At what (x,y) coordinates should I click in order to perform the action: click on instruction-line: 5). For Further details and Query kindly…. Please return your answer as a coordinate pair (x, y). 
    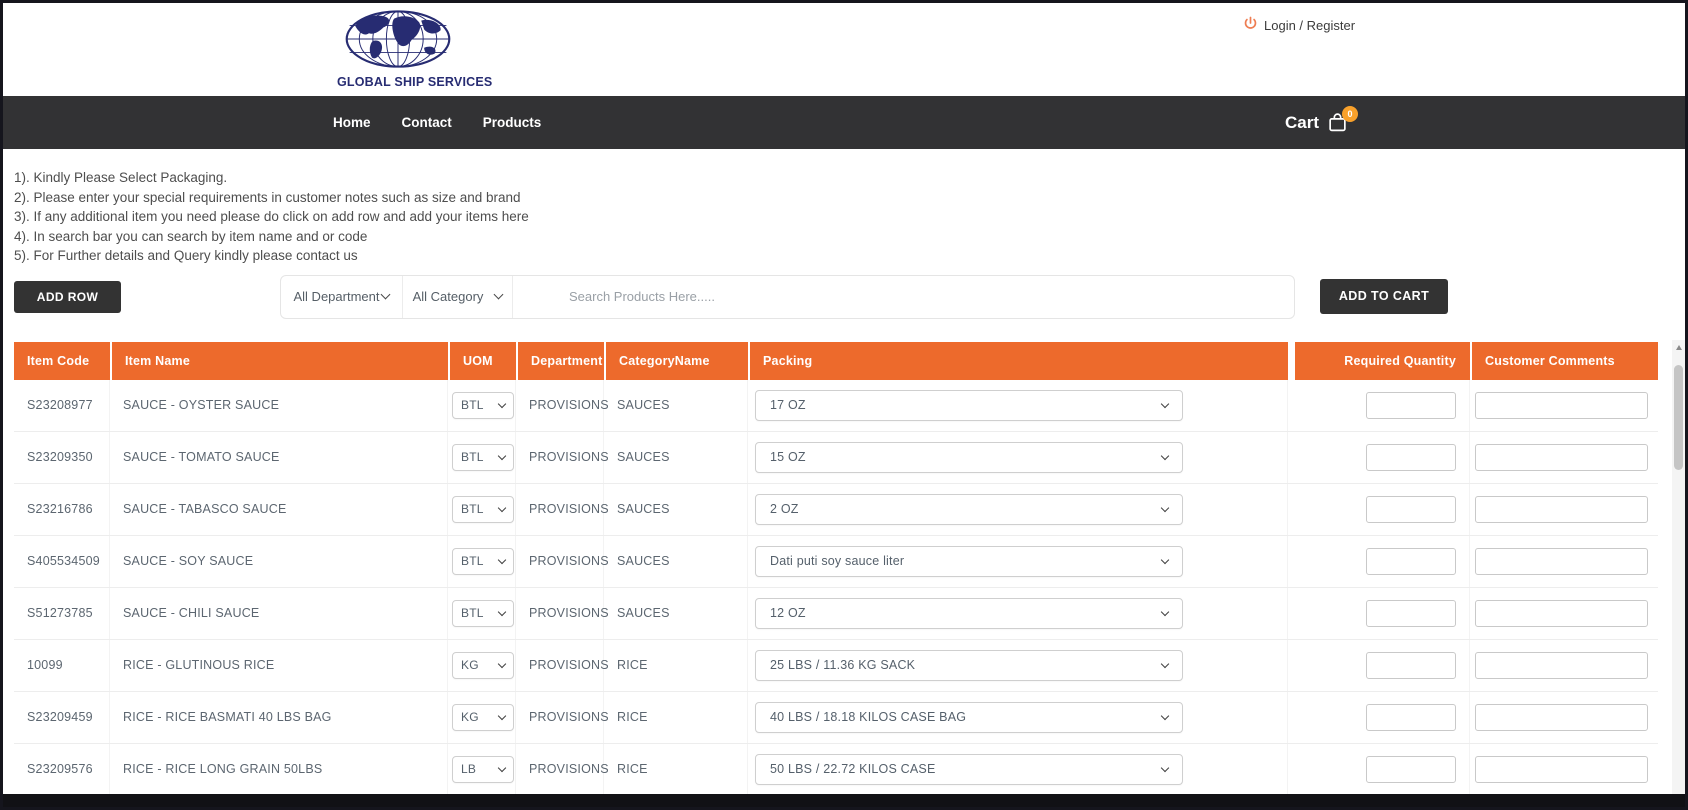
    Looking at the image, I should click on (186, 256).